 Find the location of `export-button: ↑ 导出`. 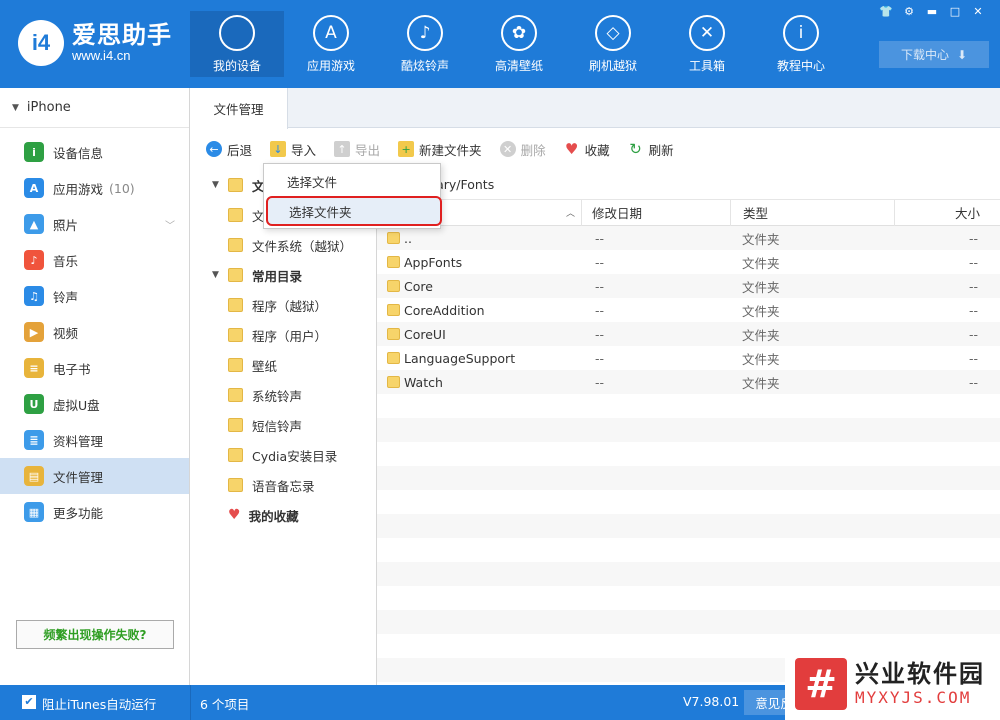

export-button: ↑ 导出 is located at coordinates (357, 149).